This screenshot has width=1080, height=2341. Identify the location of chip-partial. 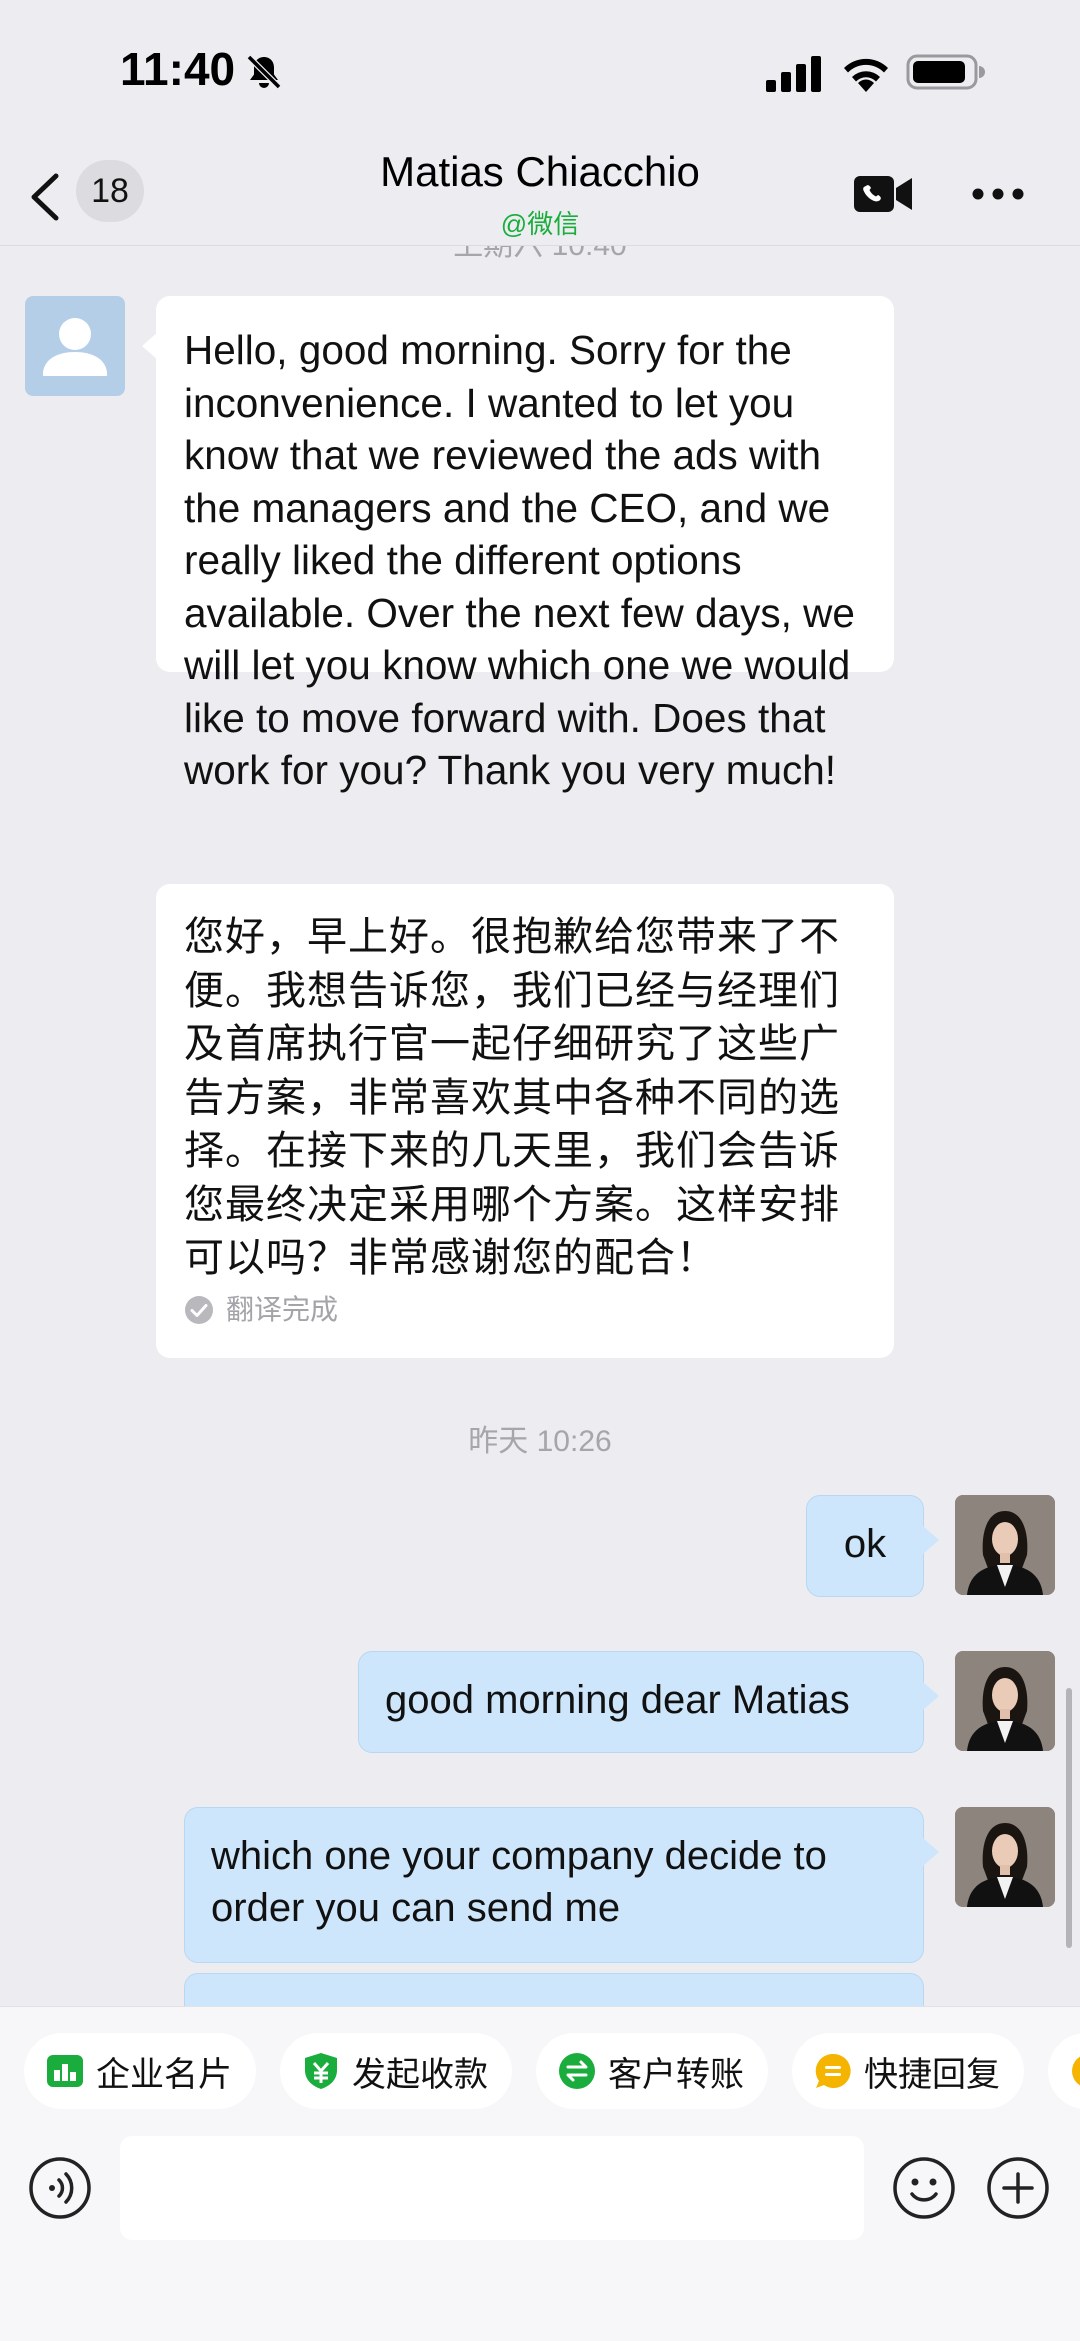
(1064, 2071).